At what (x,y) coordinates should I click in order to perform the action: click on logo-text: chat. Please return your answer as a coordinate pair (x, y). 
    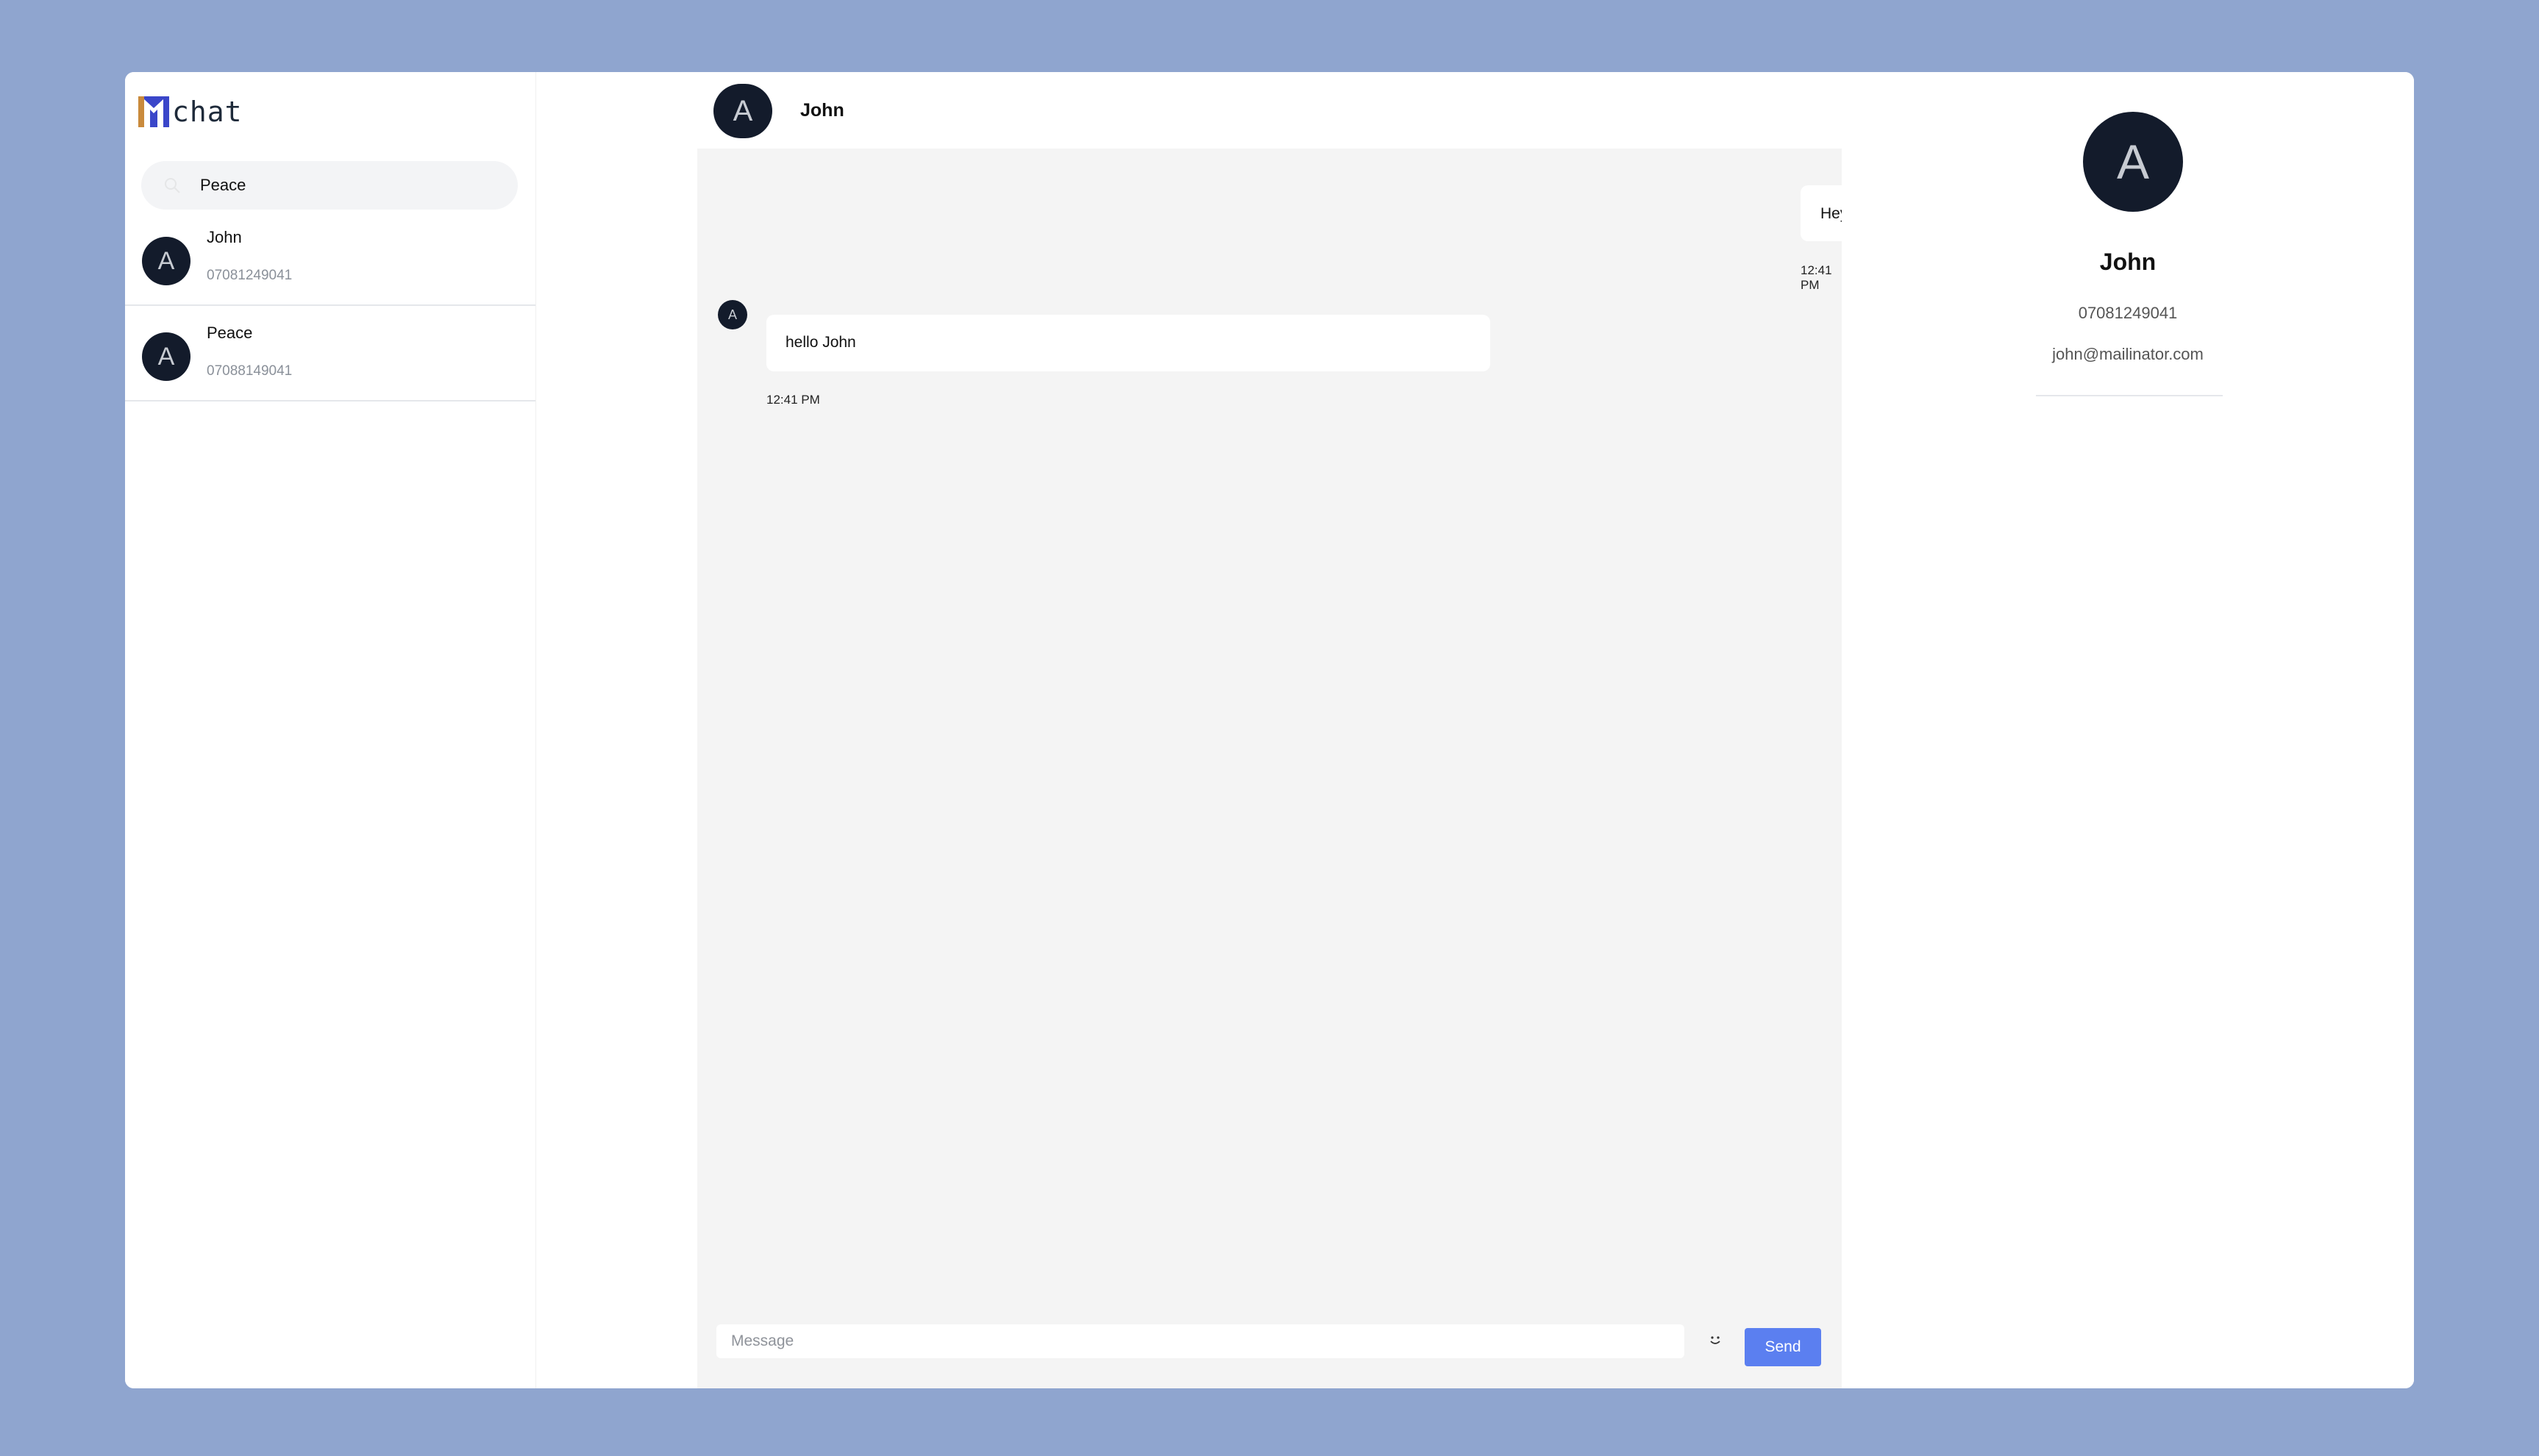
    Looking at the image, I should click on (207, 112).